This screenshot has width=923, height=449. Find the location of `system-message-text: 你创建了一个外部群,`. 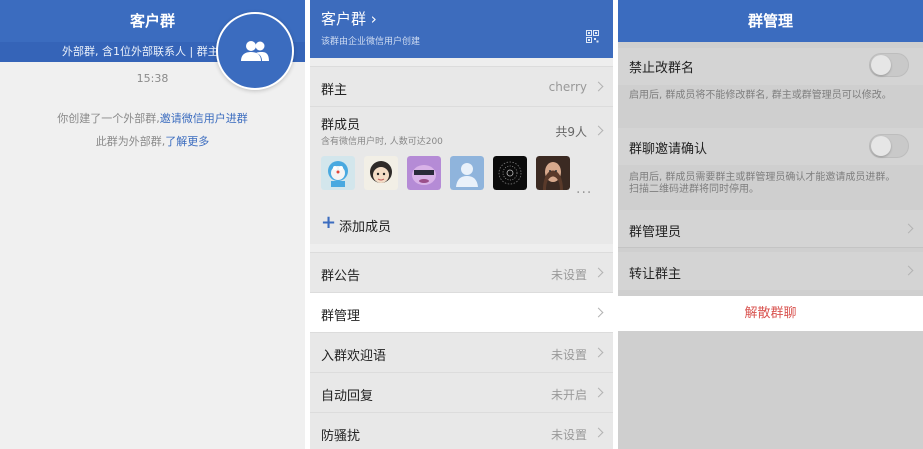

system-message-text: 你创建了一个外部群, is located at coordinates (108, 118).